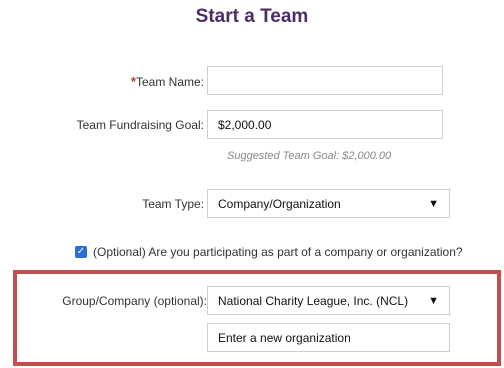  What do you see at coordinates (140, 125) in the screenshot?
I see `team-goal-label: Team Fundraising Goal:` at bounding box center [140, 125].